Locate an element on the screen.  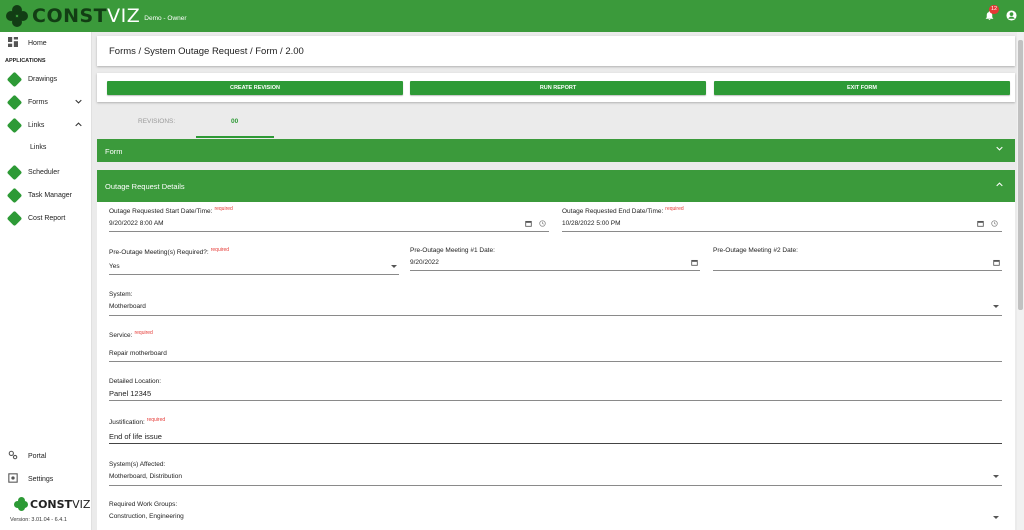
footer-brand-name: CONSTVIZ is located at coordinates (60, 504).